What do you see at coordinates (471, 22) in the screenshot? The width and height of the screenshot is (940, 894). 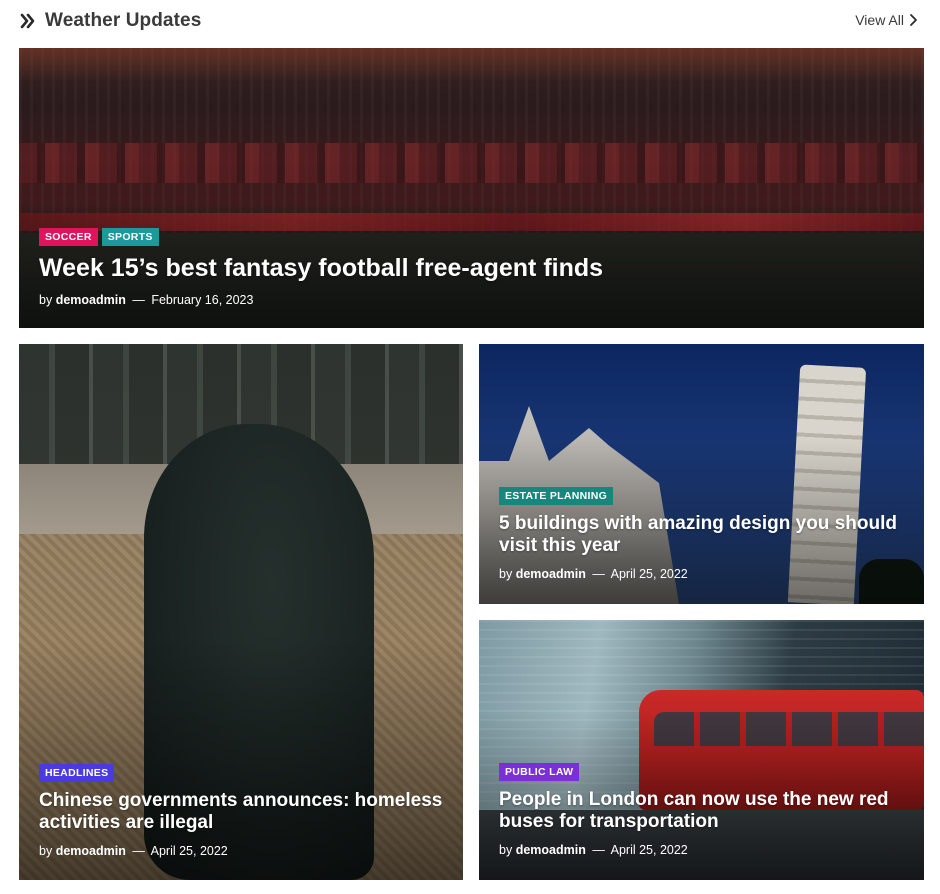 I see `section-header: Weather Updates View All` at bounding box center [471, 22].